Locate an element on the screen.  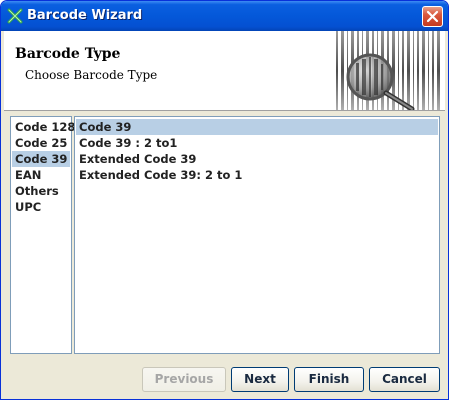
category-item: Others is located at coordinates (41, 191).